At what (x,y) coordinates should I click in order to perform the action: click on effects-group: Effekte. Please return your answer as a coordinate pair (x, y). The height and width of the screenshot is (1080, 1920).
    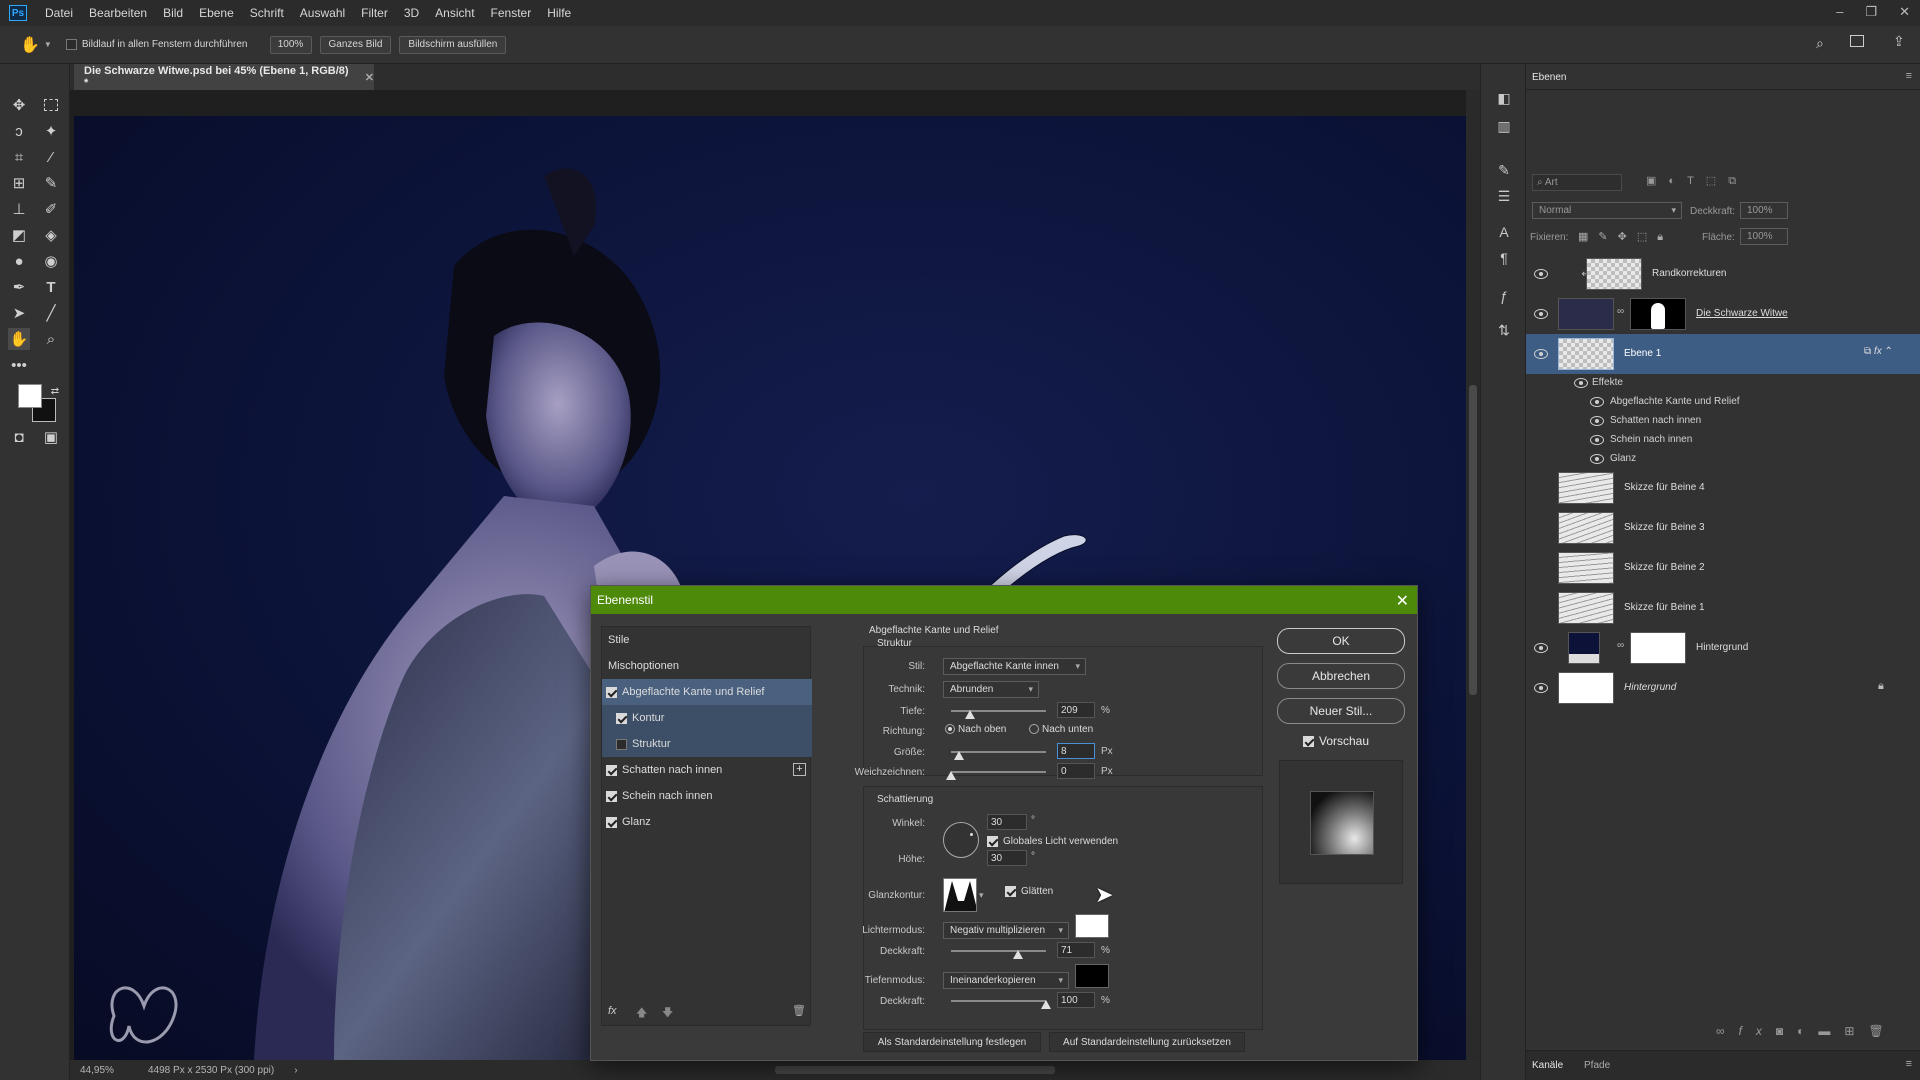
    Looking at the image, I should click on (1723, 383).